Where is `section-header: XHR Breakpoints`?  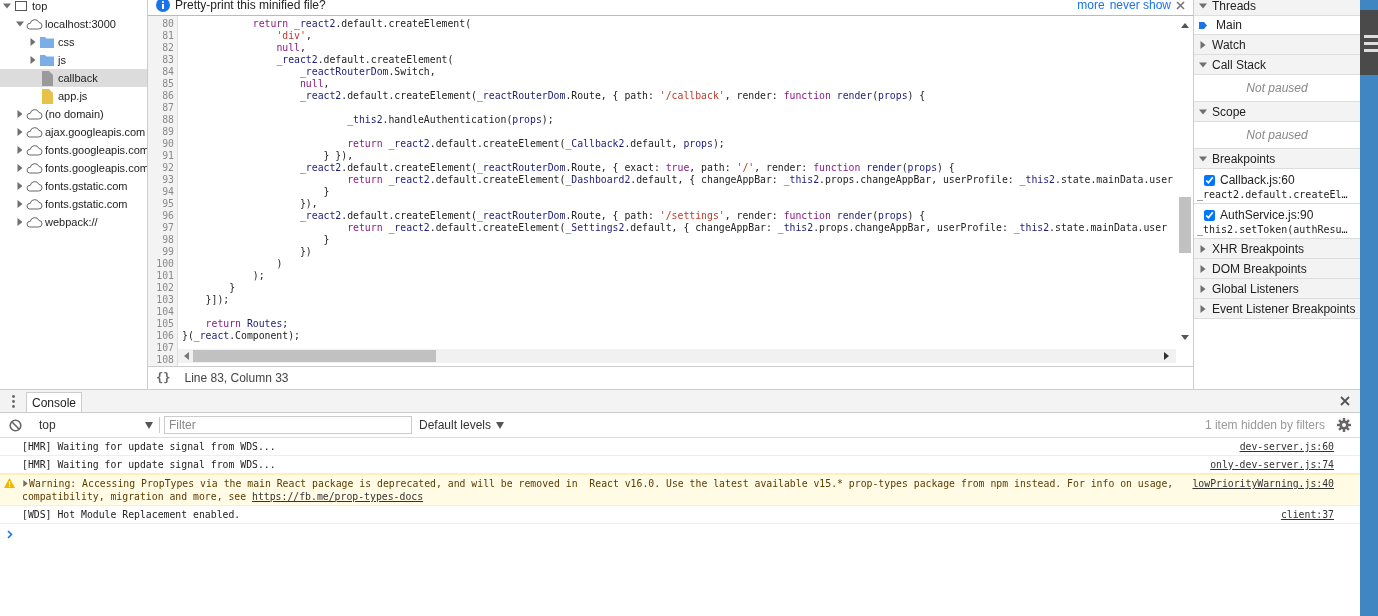
section-header: XHR Breakpoints is located at coordinates (1277, 249).